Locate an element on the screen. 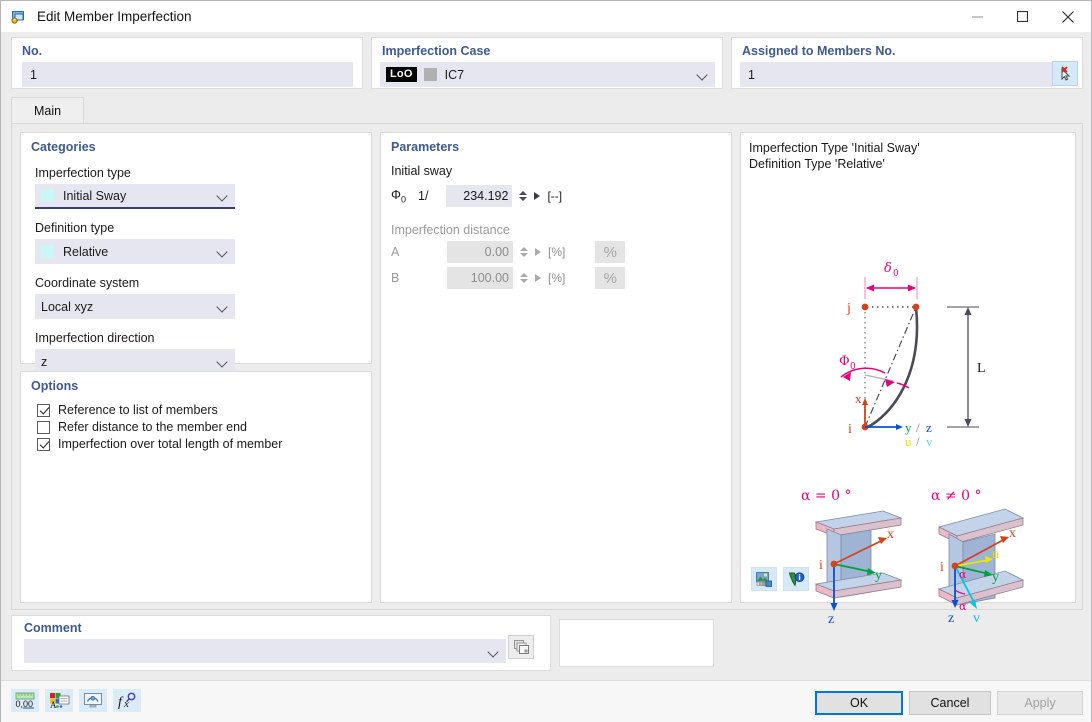  definition-type-select: Relative is located at coordinates (135, 251).